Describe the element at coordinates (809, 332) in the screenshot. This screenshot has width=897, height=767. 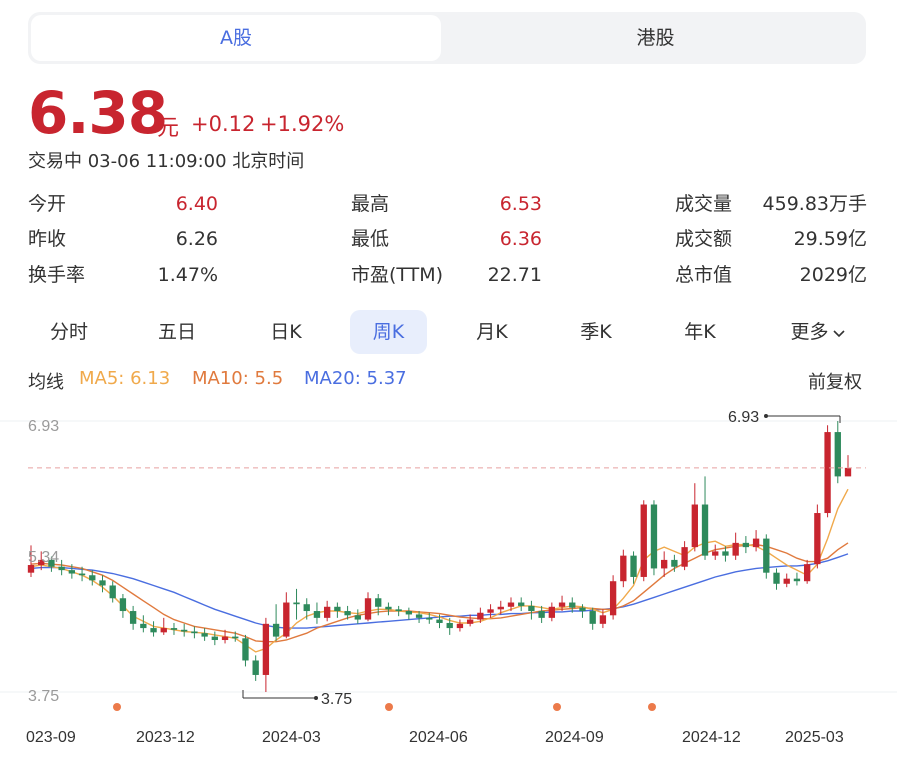
I see `tab-more-label: 更多` at that location.